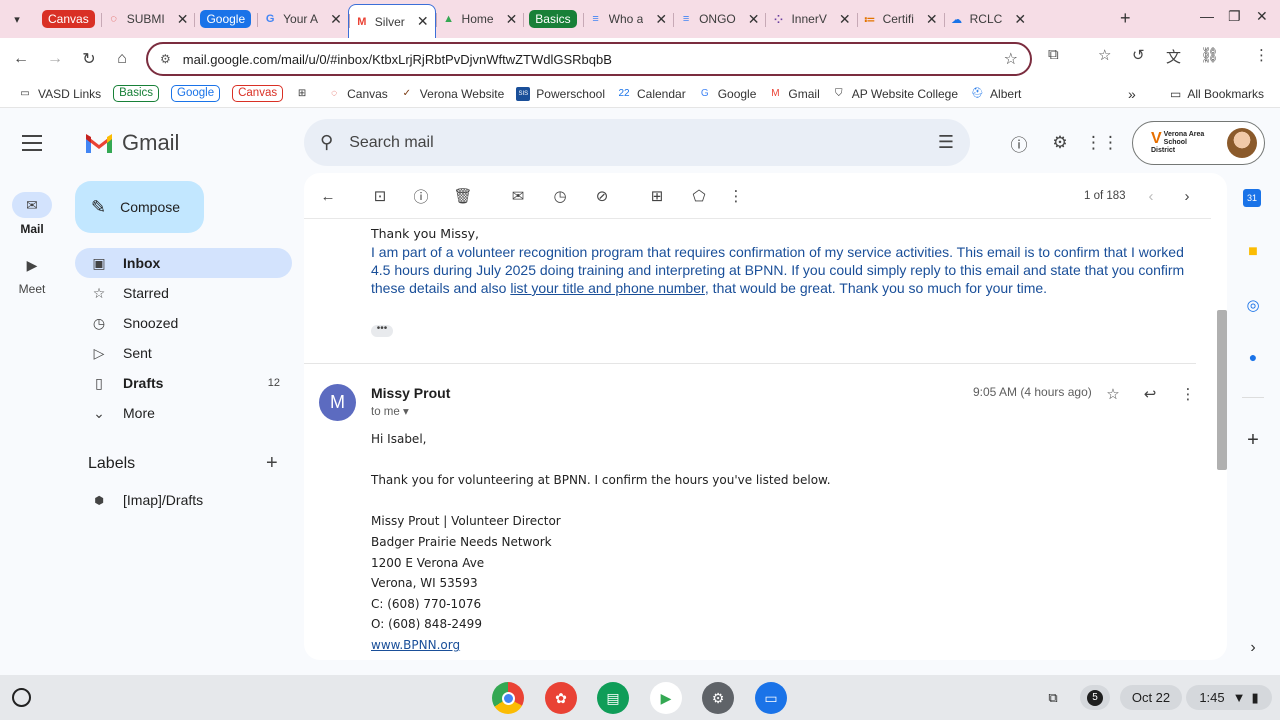 The width and height of the screenshot is (1280, 720). I want to click on label-imap-drafts: ⬢ [Imap]/Drafts, so click(183, 500).